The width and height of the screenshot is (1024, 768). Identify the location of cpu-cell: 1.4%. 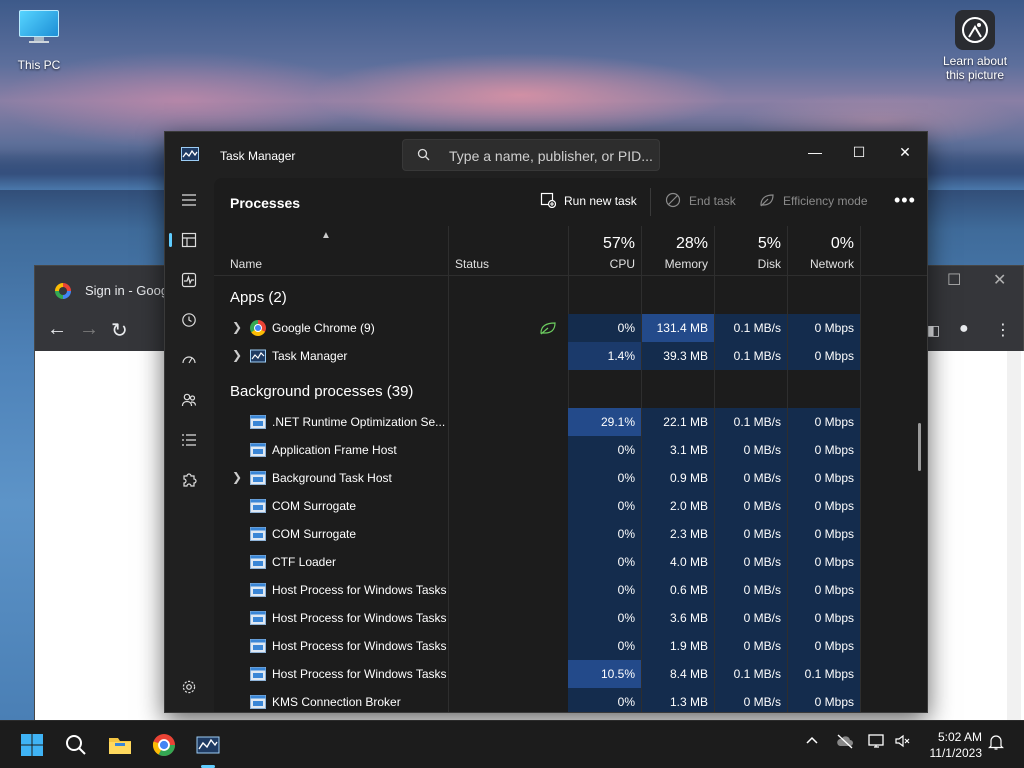
(604, 356).